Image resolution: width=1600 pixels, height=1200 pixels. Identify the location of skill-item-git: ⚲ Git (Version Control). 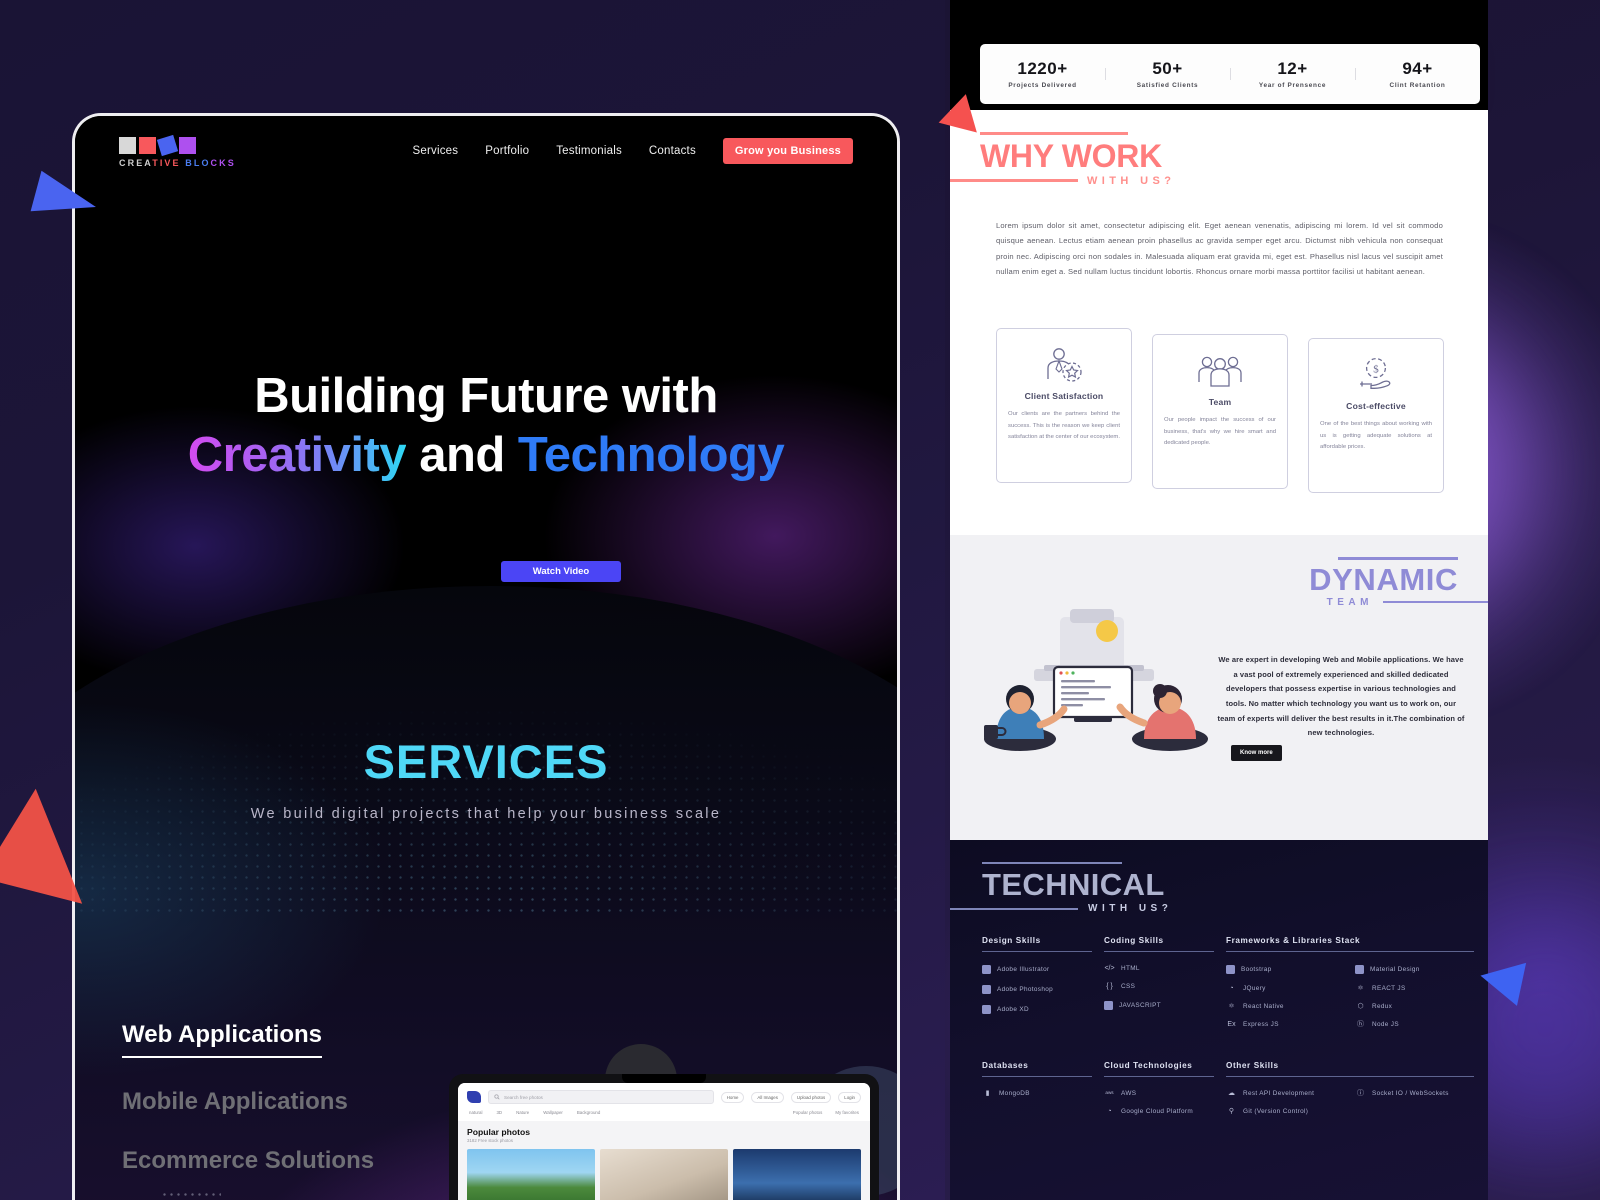
(1285, 1111).